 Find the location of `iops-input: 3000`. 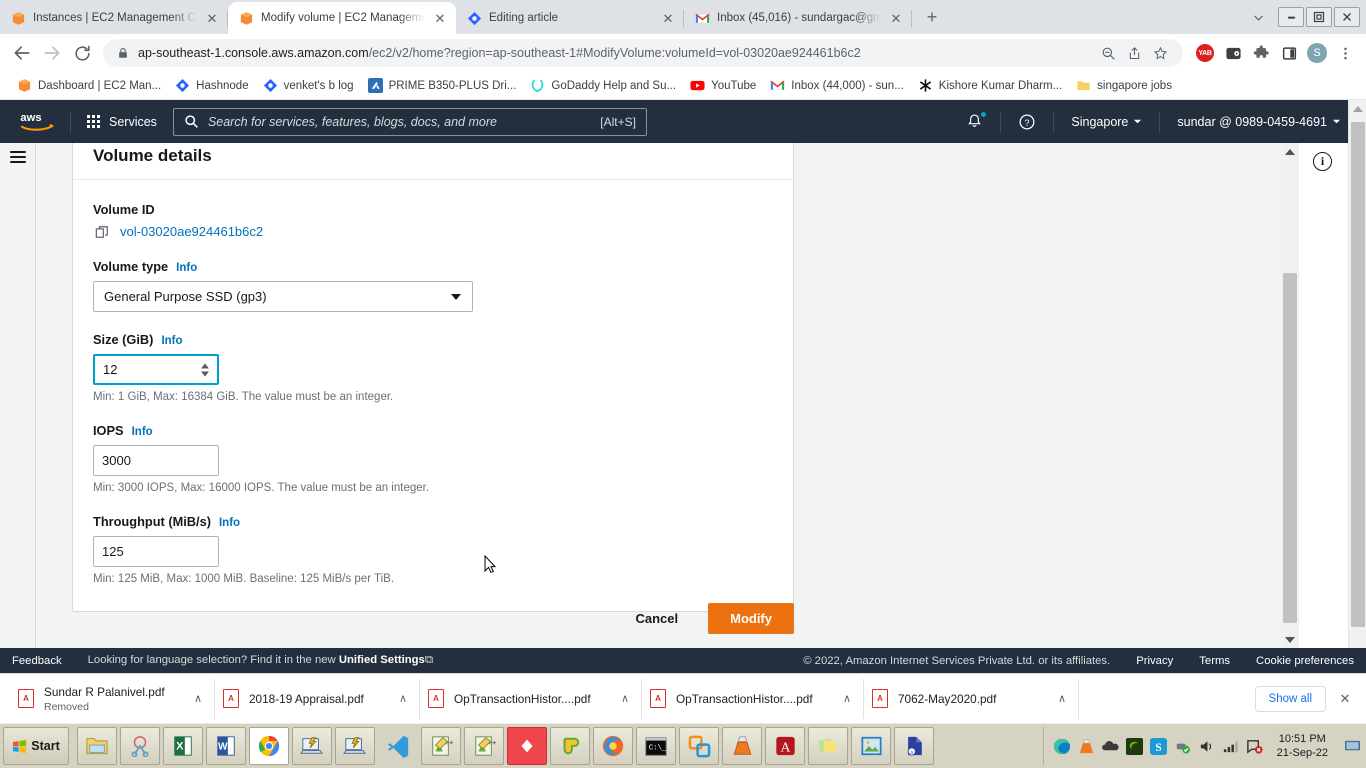

iops-input: 3000 is located at coordinates (156, 460).